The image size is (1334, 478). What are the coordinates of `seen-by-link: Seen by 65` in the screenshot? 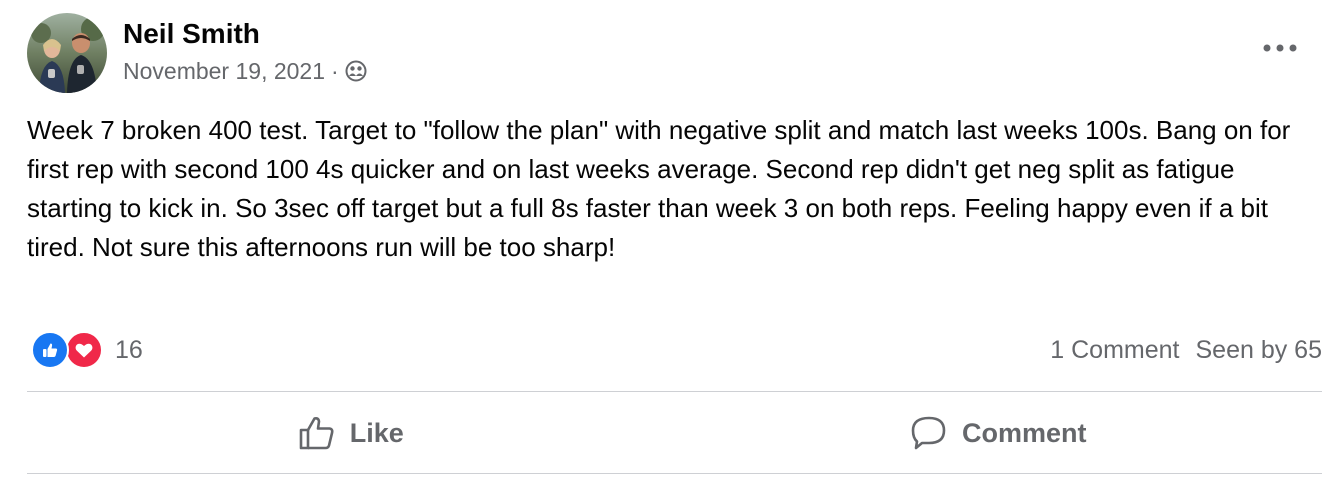 It's located at (1259, 350).